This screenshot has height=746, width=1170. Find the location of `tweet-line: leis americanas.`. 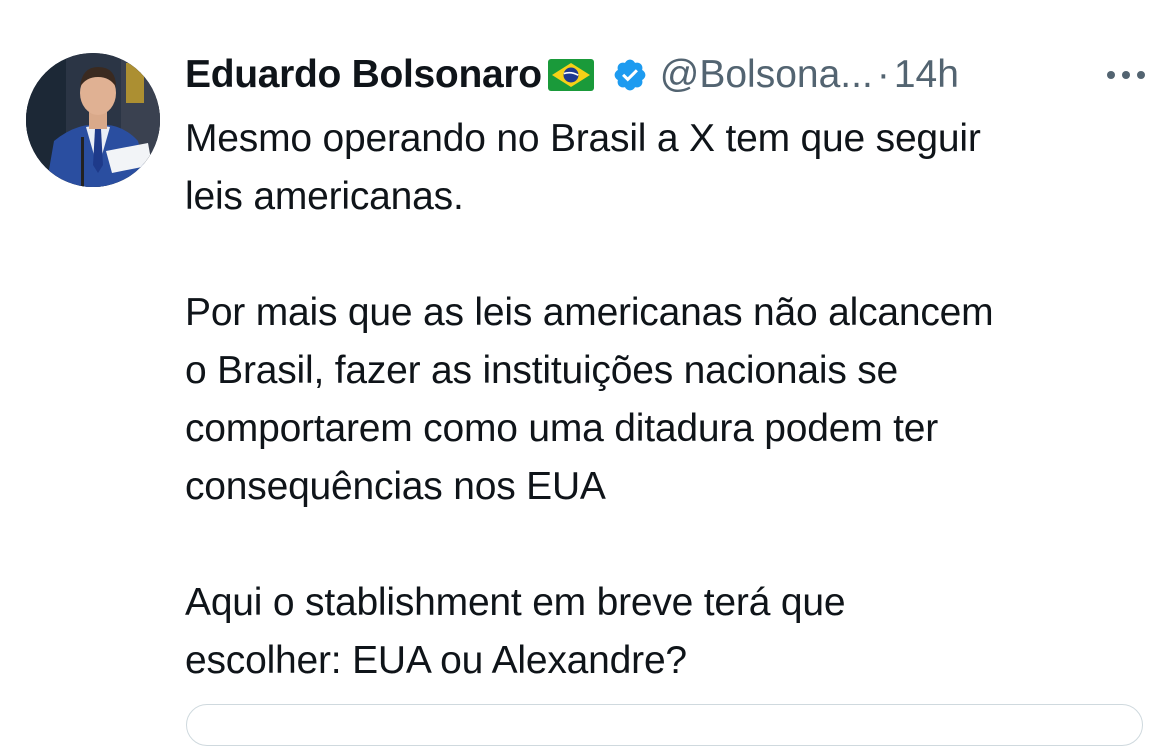

tweet-line: leis americanas. is located at coordinates (324, 196).